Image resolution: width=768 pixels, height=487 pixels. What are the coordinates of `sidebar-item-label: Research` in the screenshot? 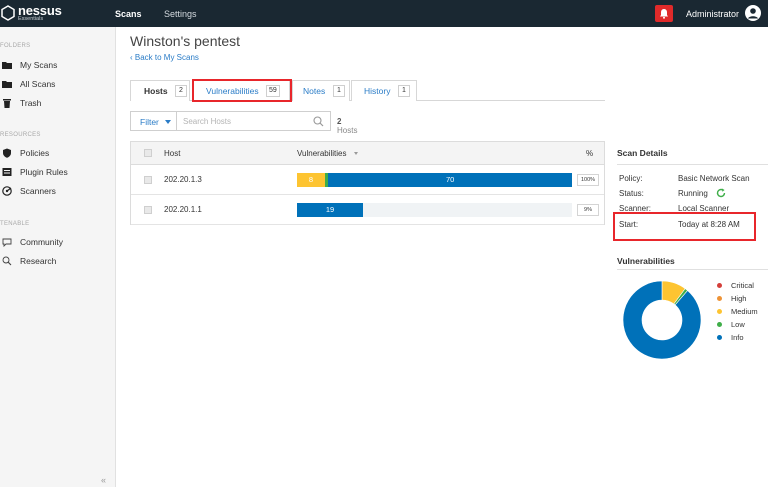 It's located at (38, 261).